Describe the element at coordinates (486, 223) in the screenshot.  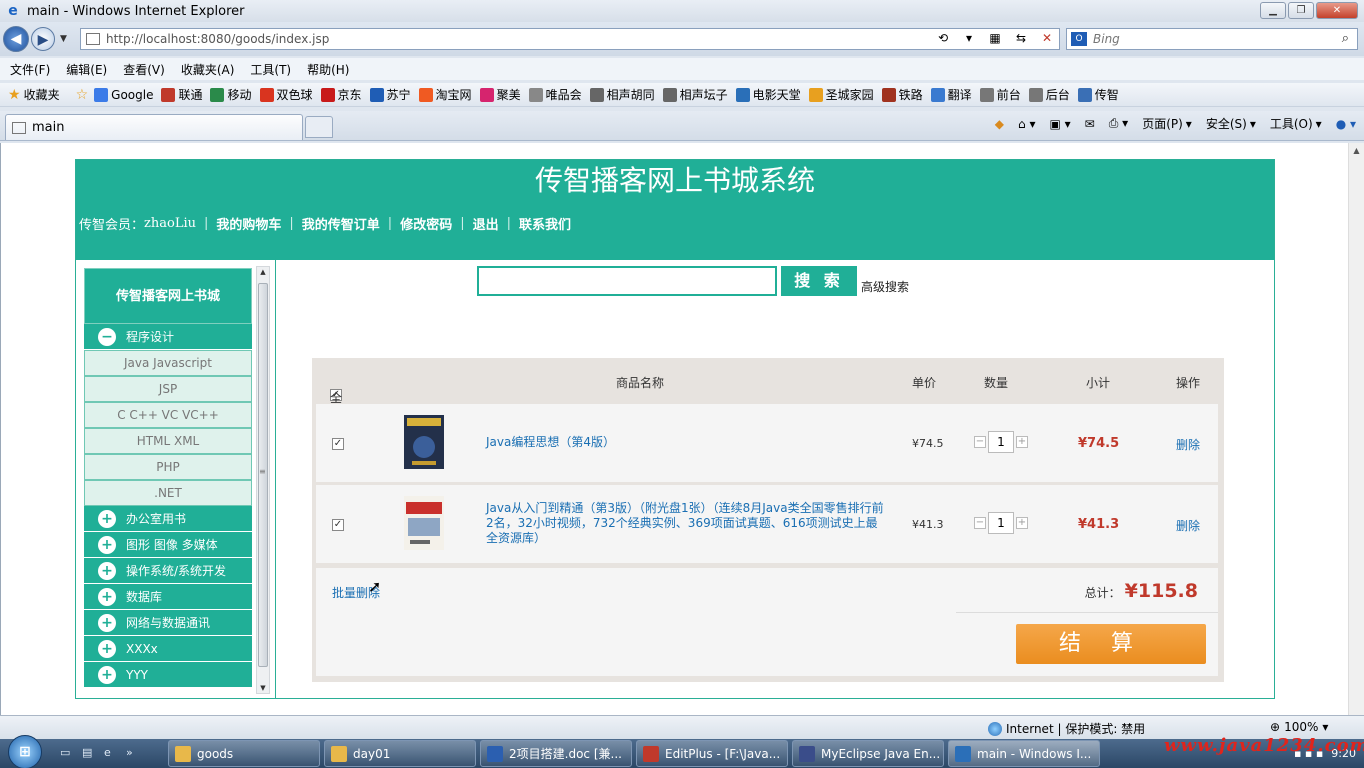
I see `nav-logout: 退出` at that location.